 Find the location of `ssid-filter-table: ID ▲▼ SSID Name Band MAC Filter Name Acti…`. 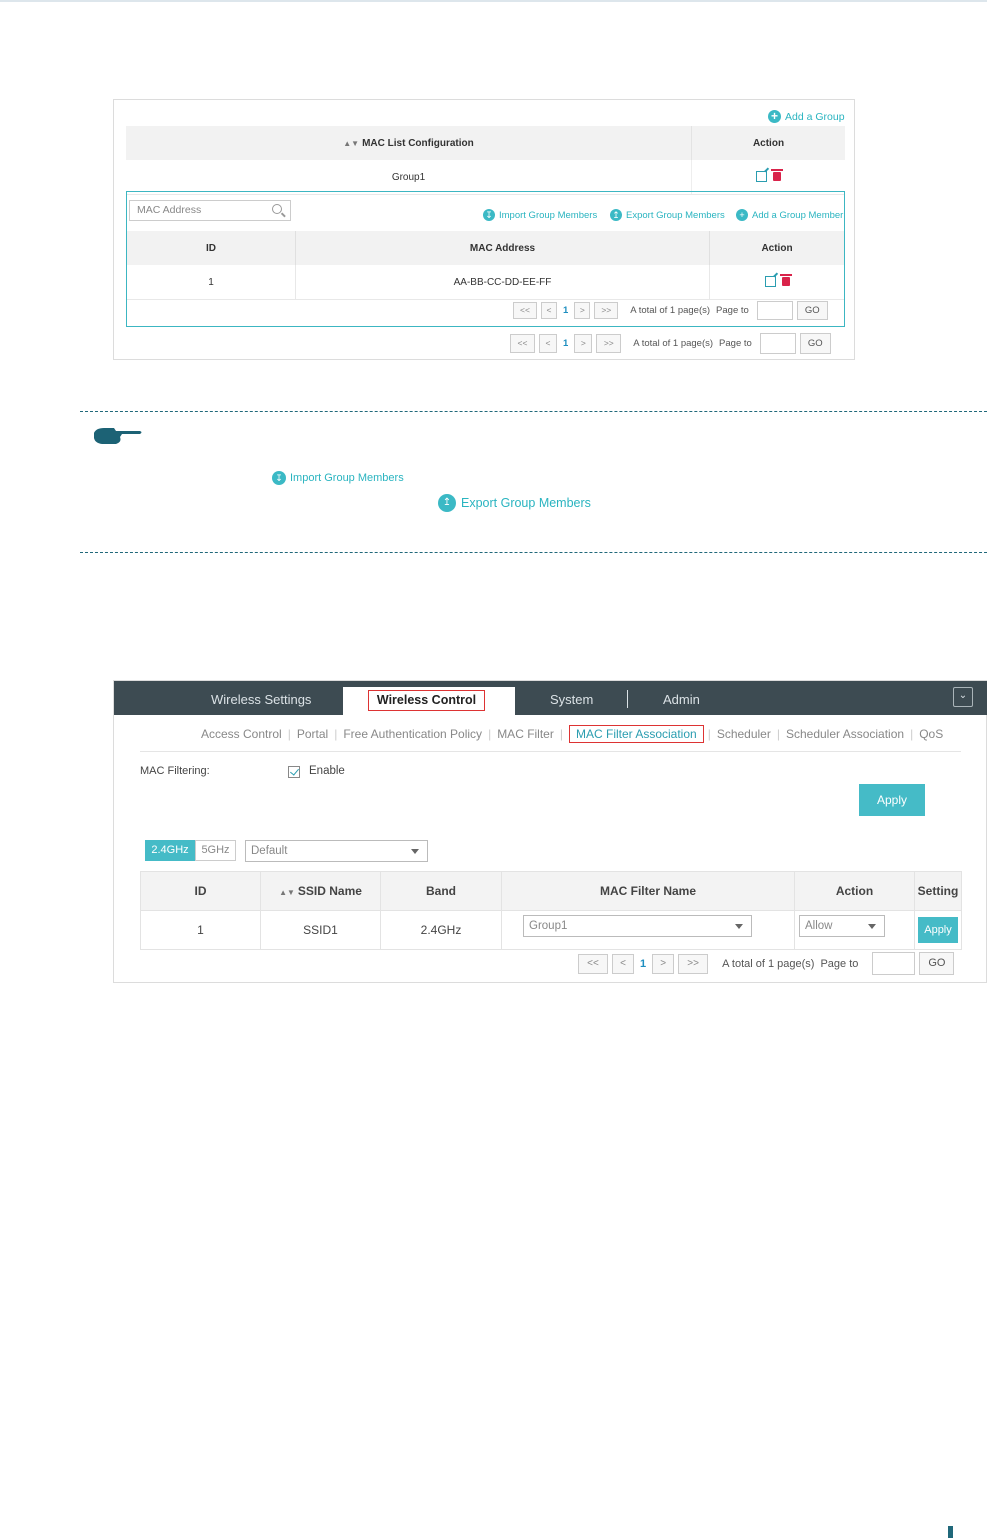

ssid-filter-table: ID ▲▼ SSID Name Band MAC Filter Name Acti… is located at coordinates (551, 910).